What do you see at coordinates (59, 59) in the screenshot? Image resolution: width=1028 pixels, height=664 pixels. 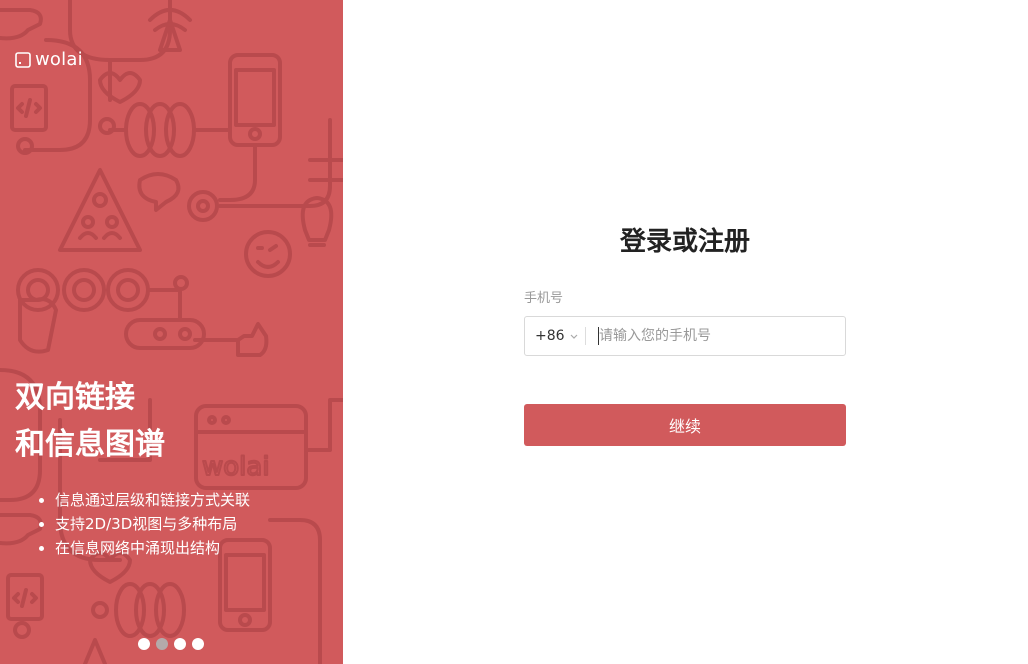 I see `logo-text: wolai` at bounding box center [59, 59].